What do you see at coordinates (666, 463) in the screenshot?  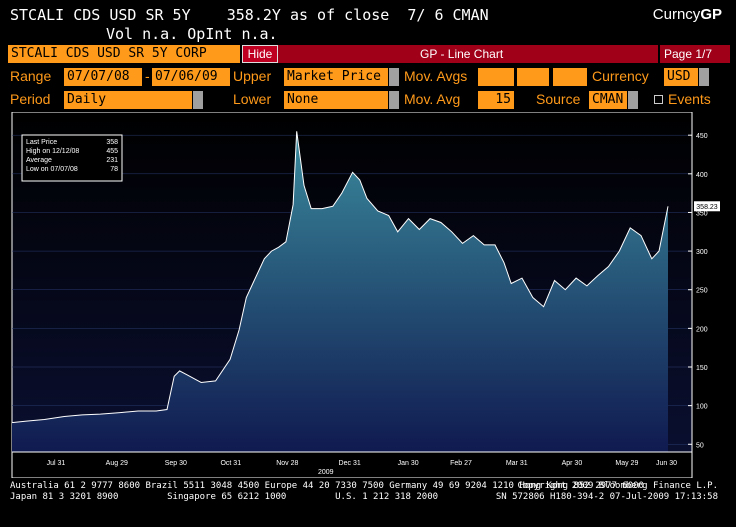 I see `x-tick-label: Jun 30` at bounding box center [666, 463].